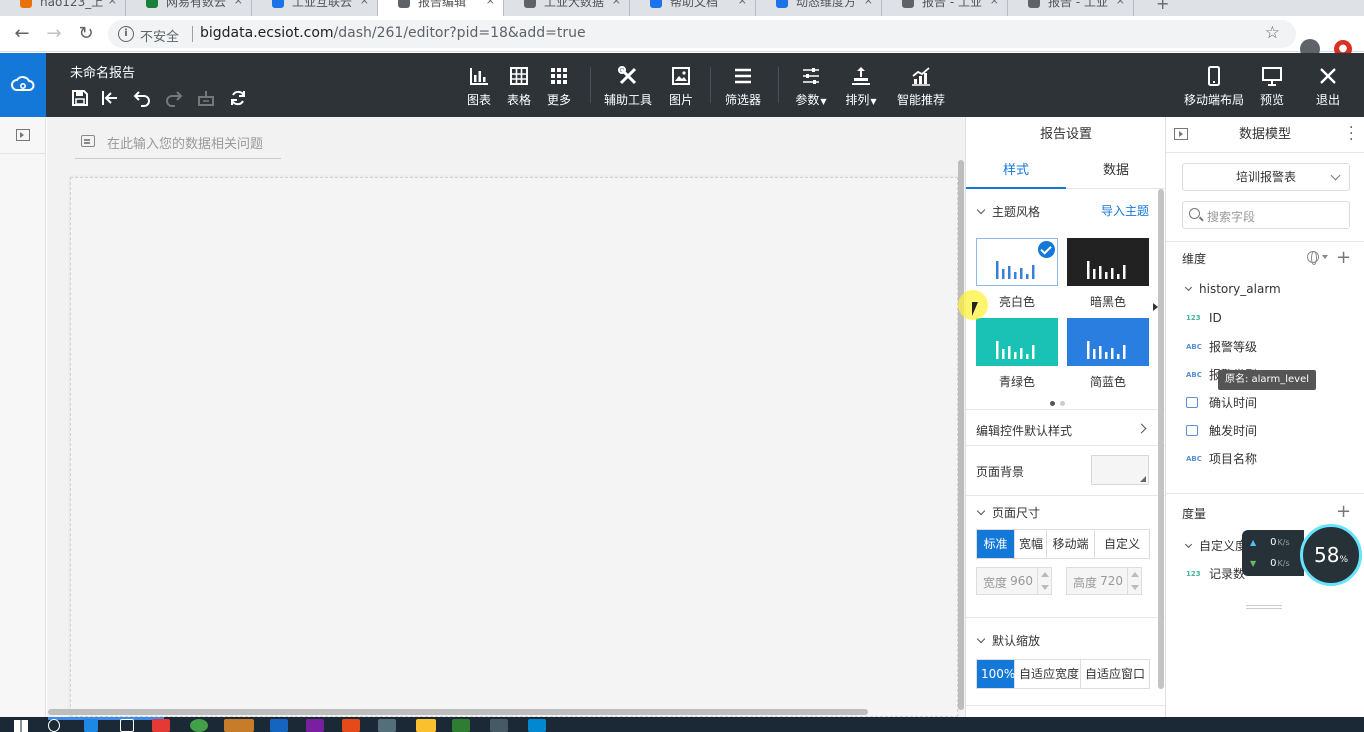 Image resolution: width=1364 pixels, height=732 pixels. I want to click on theme-section-header: 主题风格, so click(1008, 211).